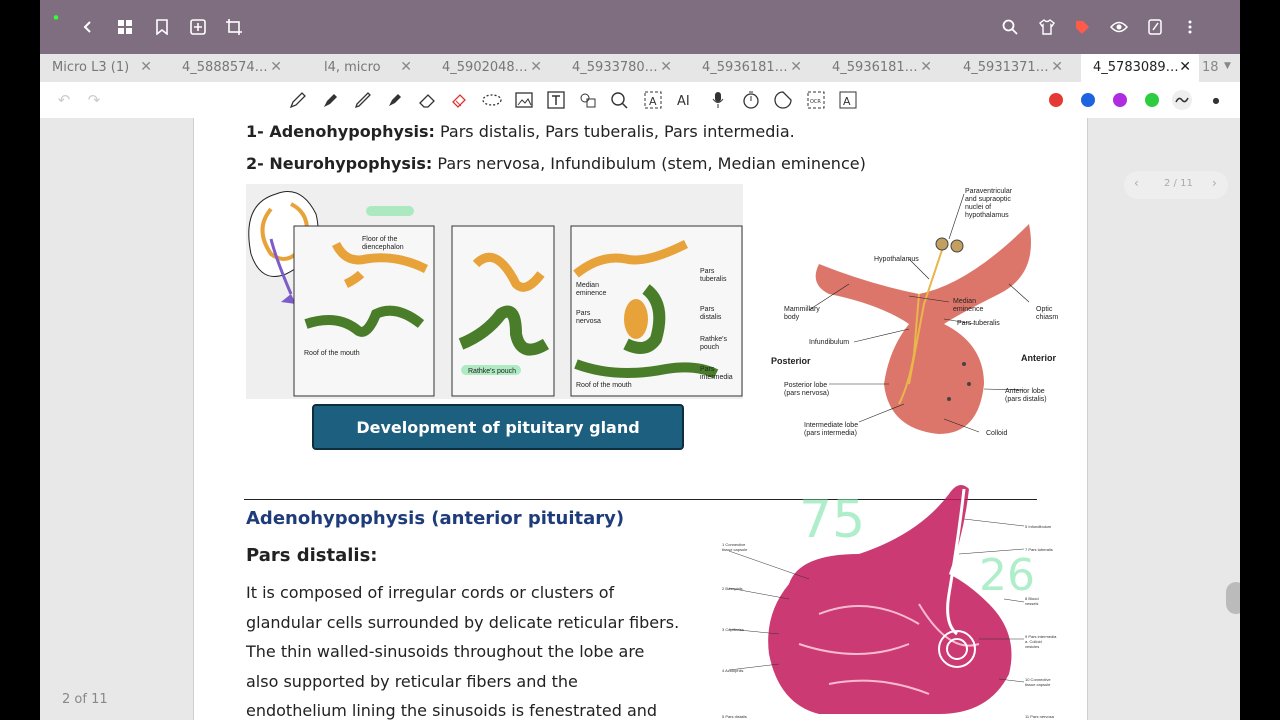 Image resolution: width=1280 pixels, height=720 pixels. I want to click on tab-7: 4_5931371… ✕, so click(1011, 68).